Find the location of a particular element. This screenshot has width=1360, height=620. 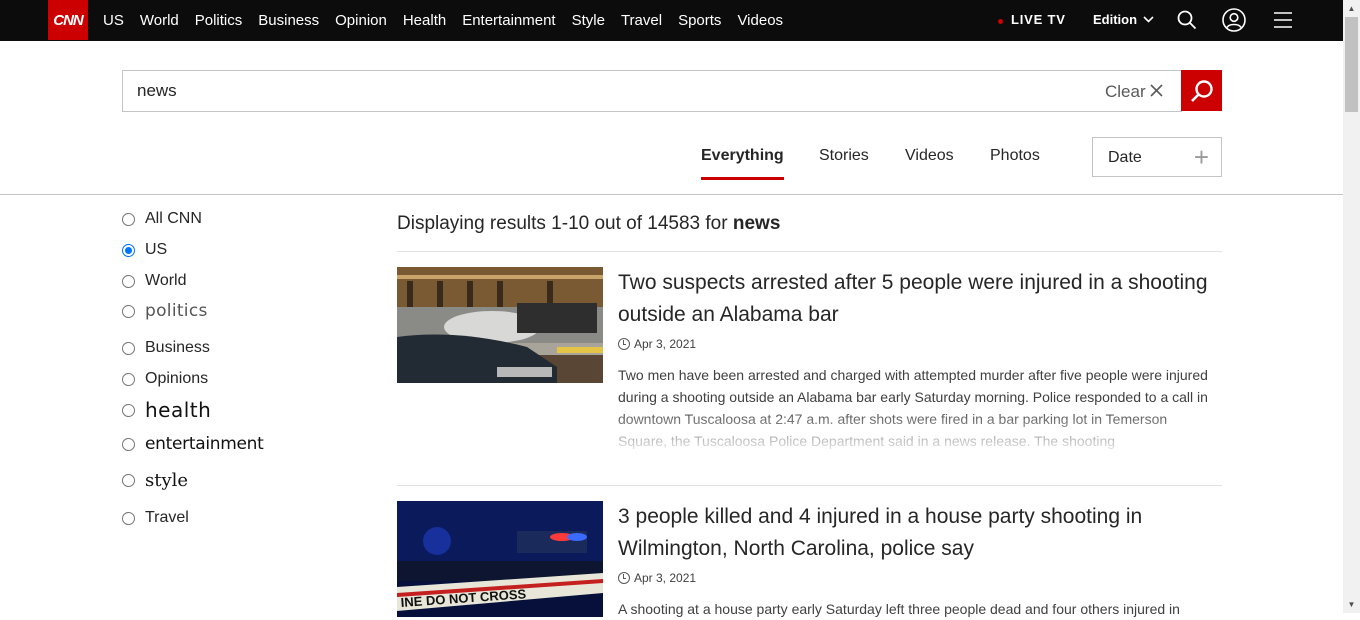

filter-business: Business is located at coordinates (166, 348).